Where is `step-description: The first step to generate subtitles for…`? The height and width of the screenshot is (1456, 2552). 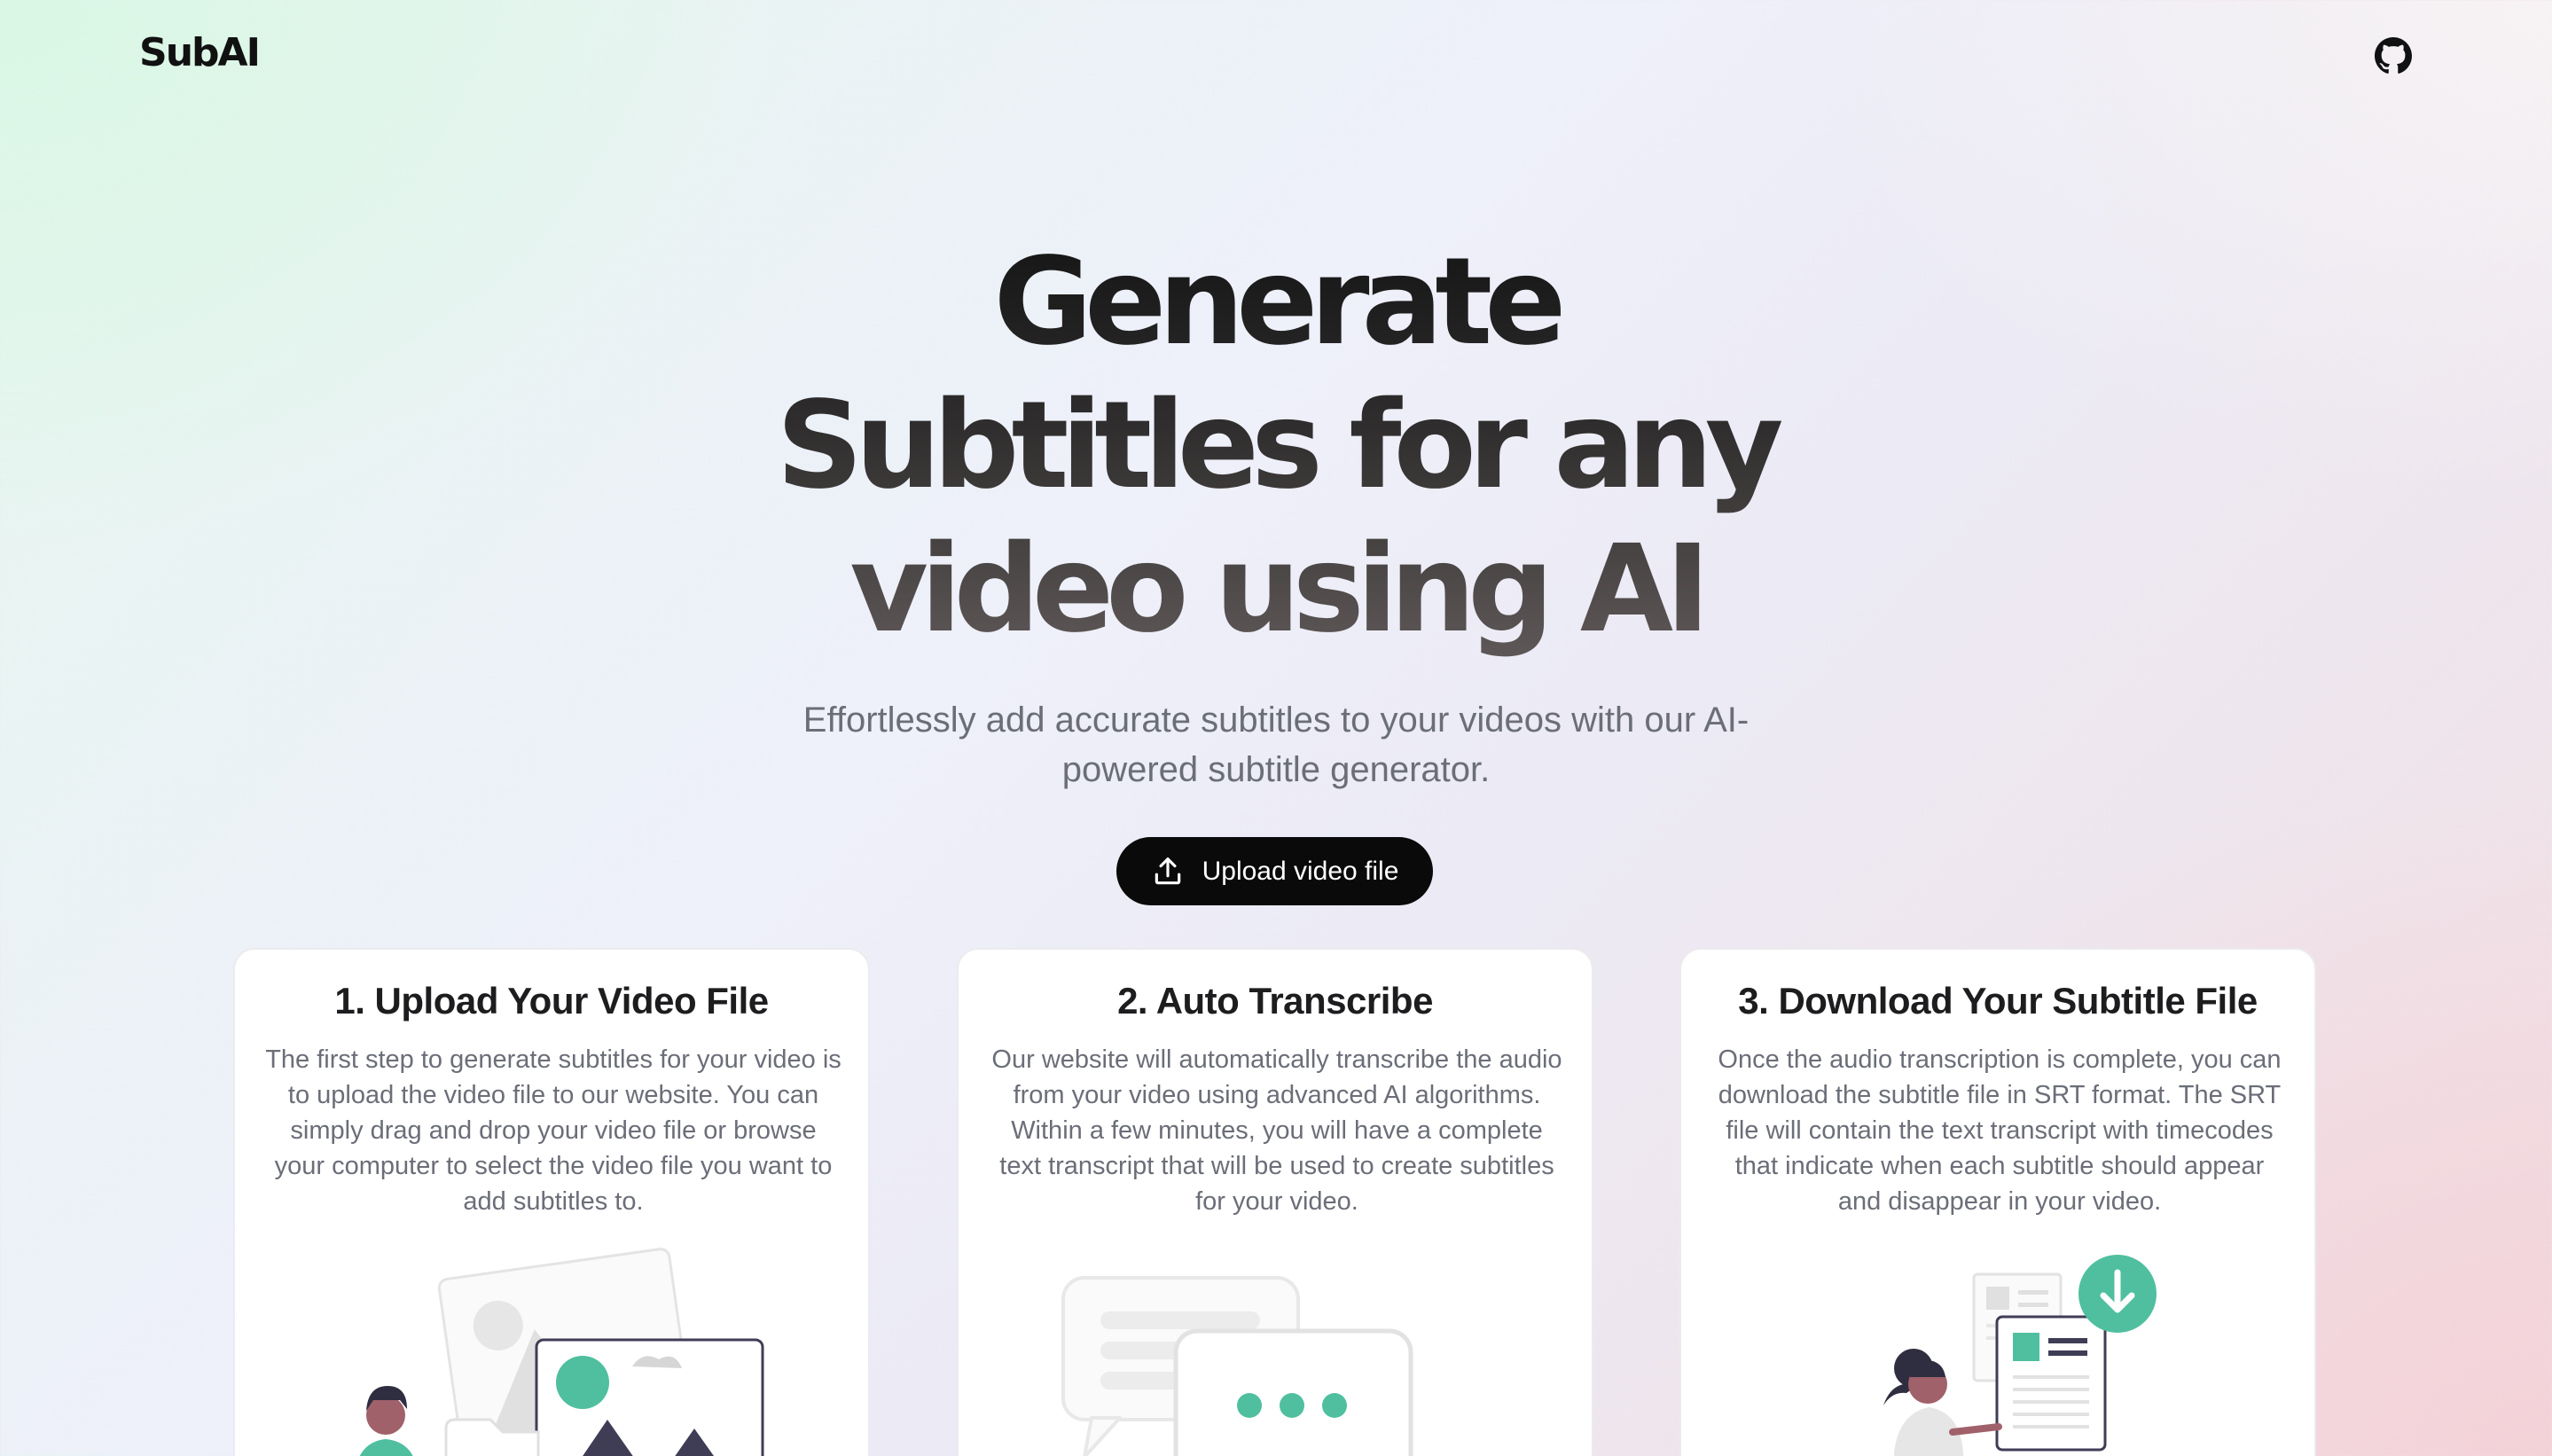 step-description: The first step to generate subtitles for… is located at coordinates (553, 1130).